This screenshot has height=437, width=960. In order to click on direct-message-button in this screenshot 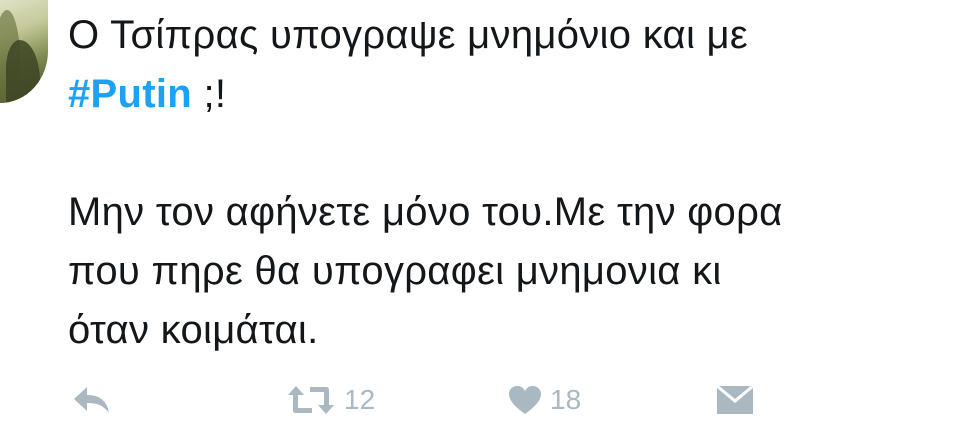, I will do `click(735, 400)`.